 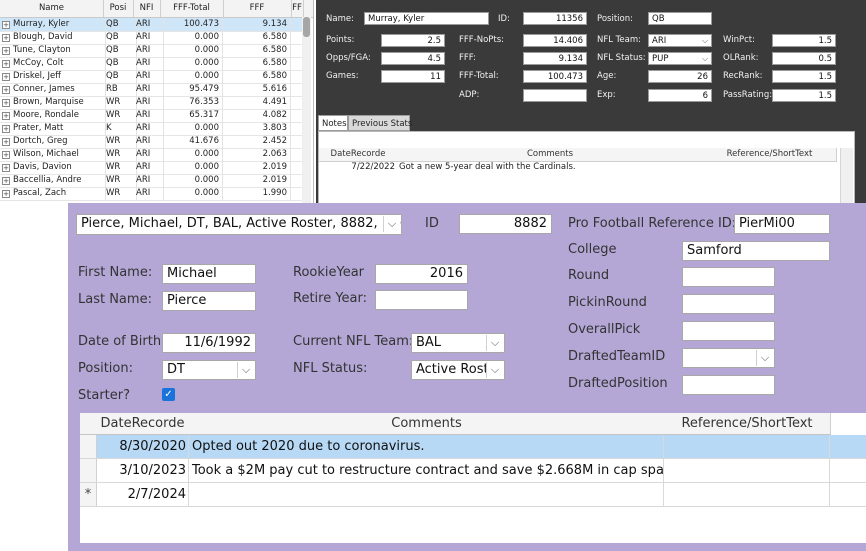 I want to click on cell-name: Wilson, Michael, so click(x=58, y=154).